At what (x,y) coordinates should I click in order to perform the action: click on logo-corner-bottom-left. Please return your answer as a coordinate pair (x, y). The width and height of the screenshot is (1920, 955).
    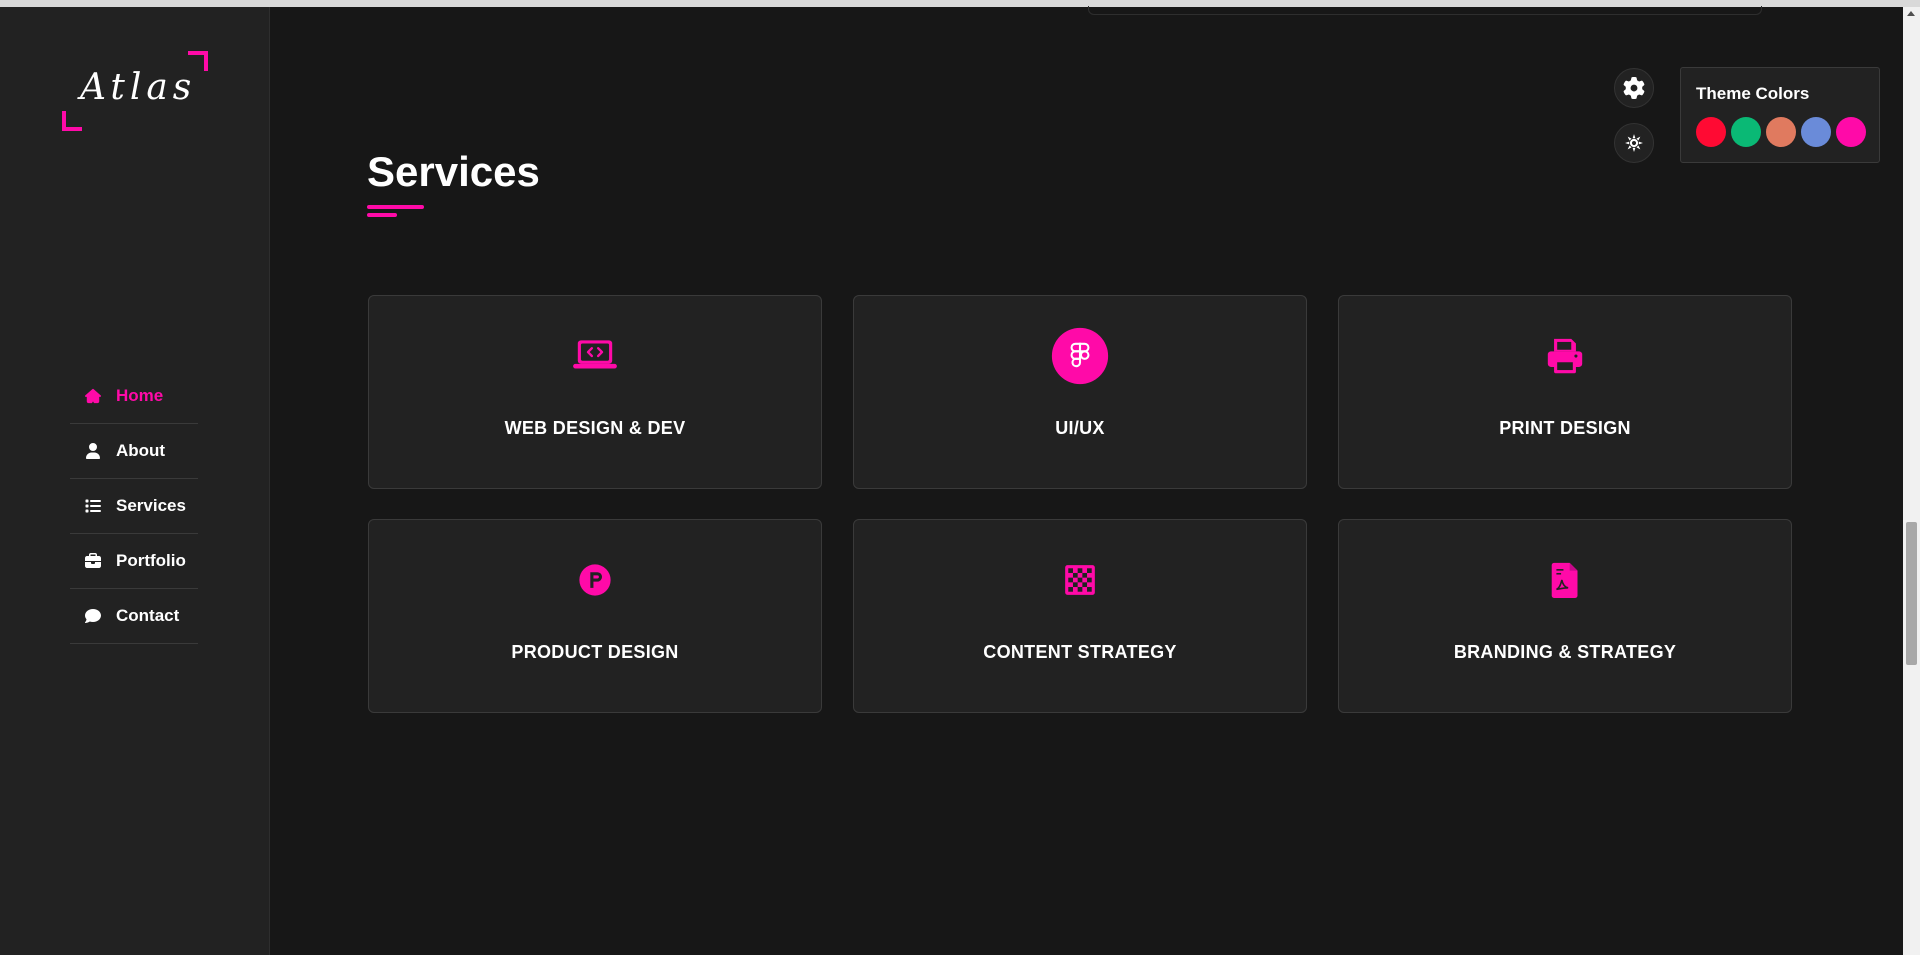
    Looking at the image, I should click on (72, 121).